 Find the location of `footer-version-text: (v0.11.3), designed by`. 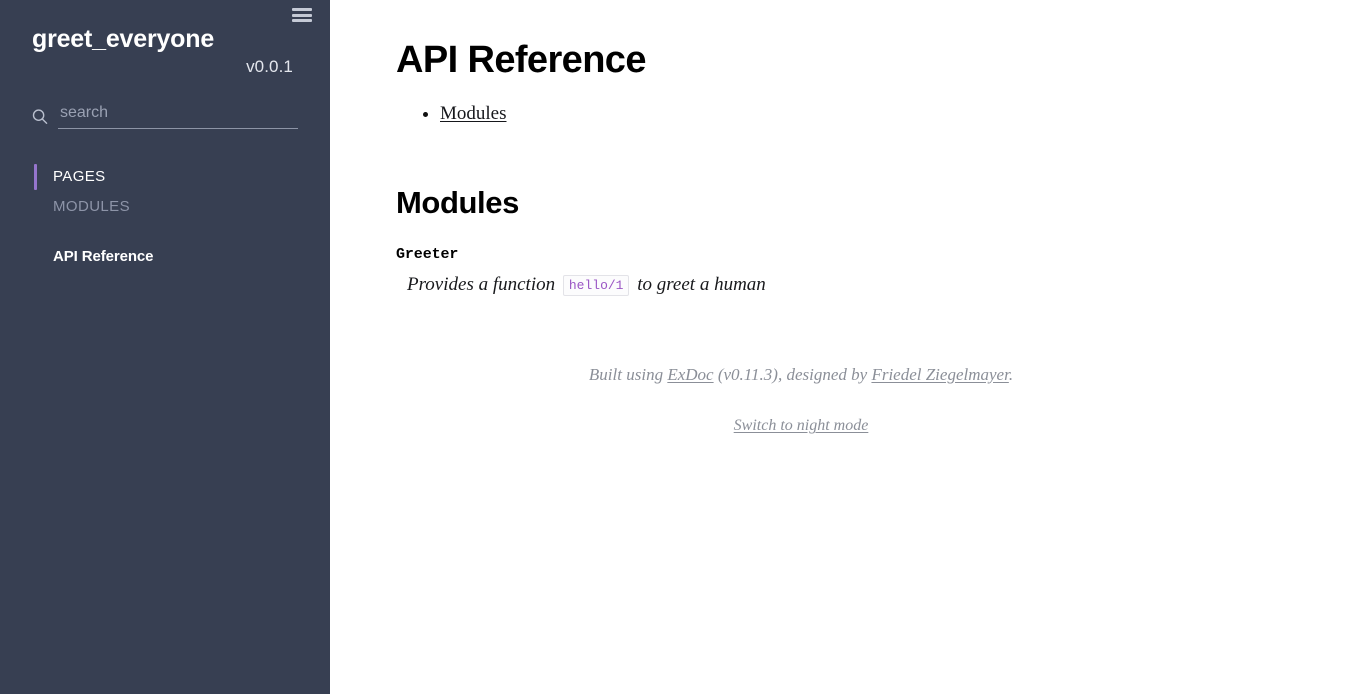

footer-version-text: (v0.11.3), designed by is located at coordinates (792, 374).